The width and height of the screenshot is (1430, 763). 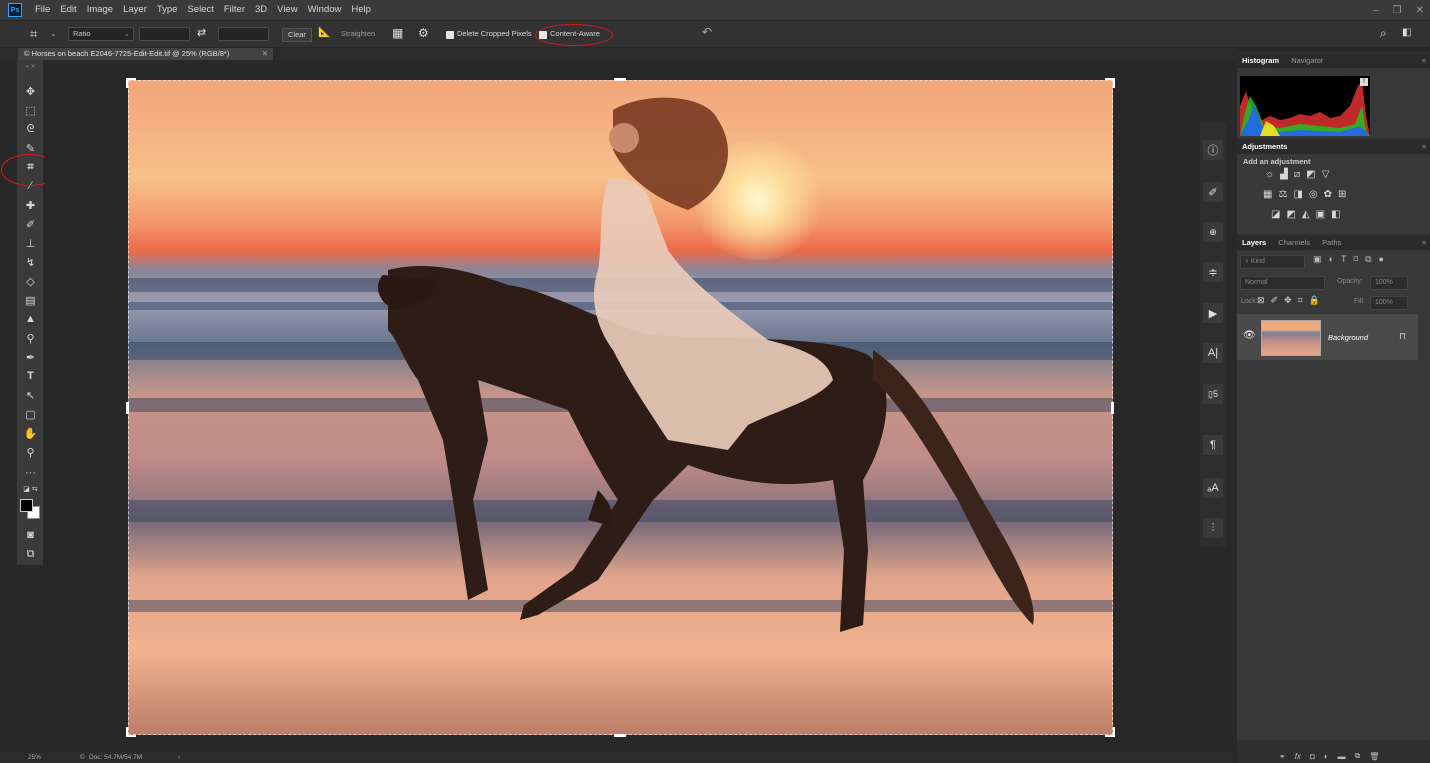 What do you see at coordinates (1381, 259) in the screenshot?
I see `filter-toggle-icon: ●` at bounding box center [1381, 259].